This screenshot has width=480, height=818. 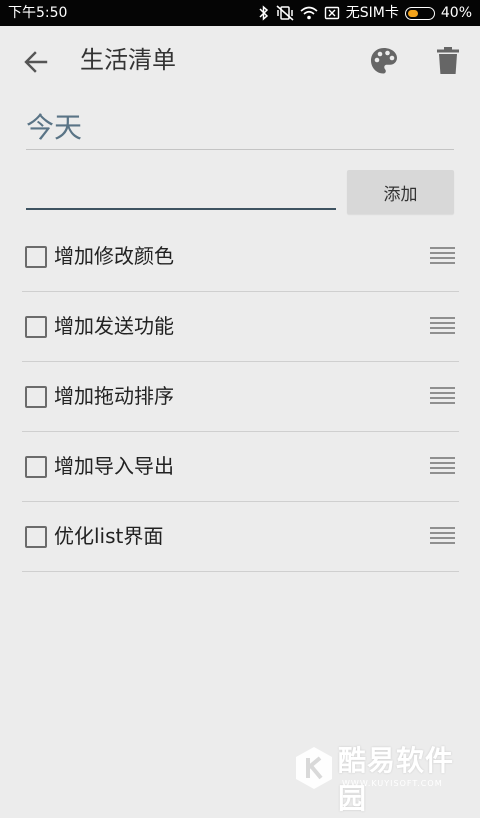 I want to click on trash-icon, so click(x=448, y=61).